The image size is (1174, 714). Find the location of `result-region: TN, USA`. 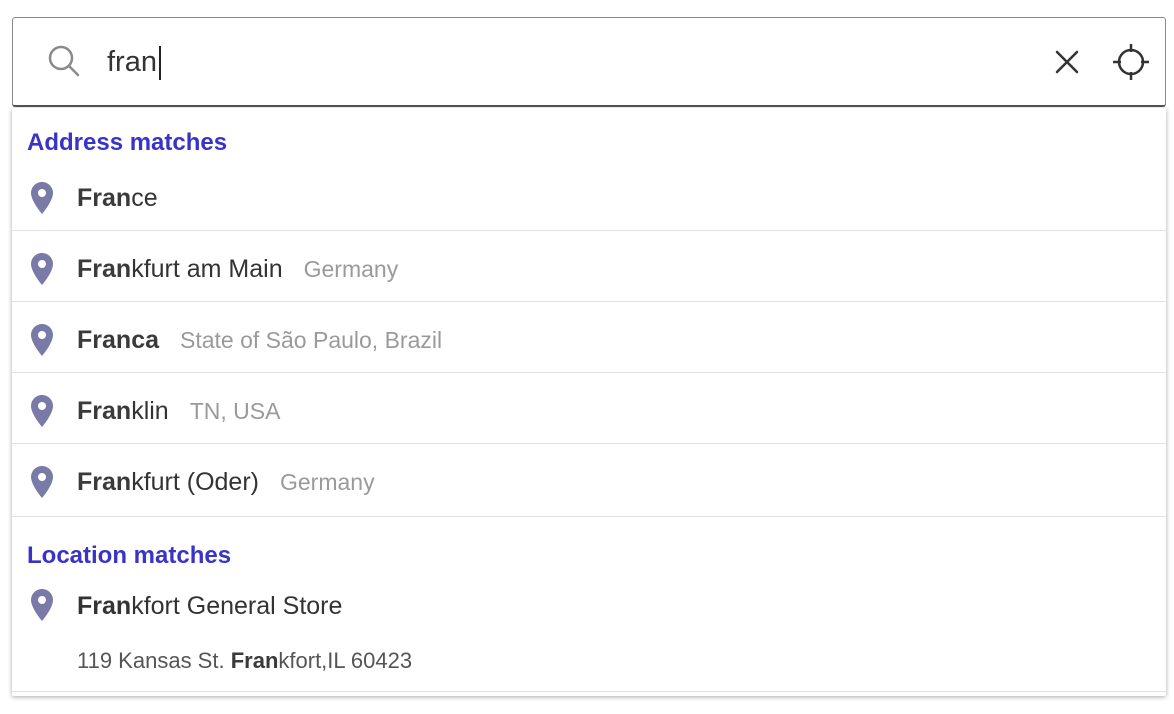

result-region: TN, USA is located at coordinates (235, 411).